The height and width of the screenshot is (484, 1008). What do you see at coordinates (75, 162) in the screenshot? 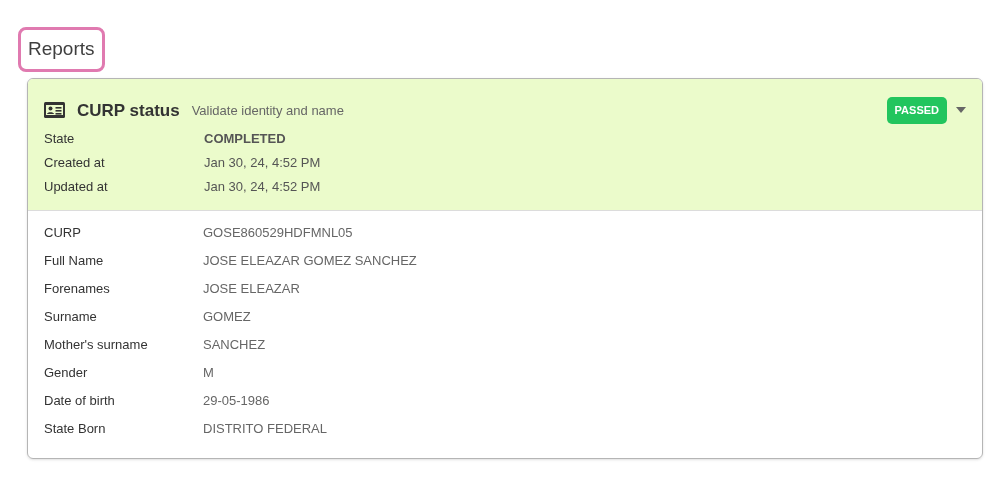
I see `meta-label: Created at` at bounding box center [75, 162].